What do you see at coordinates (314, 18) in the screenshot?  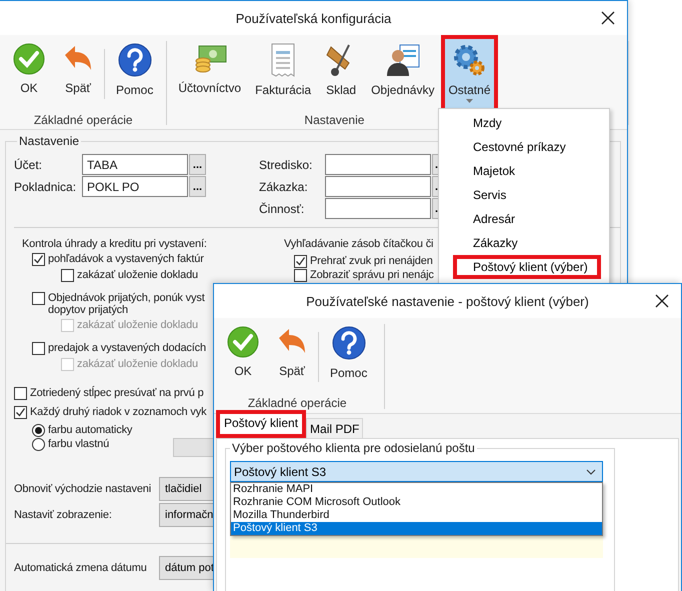 I see `window-title: Používateľská konfigurácia` at bounding box center [314, 18].